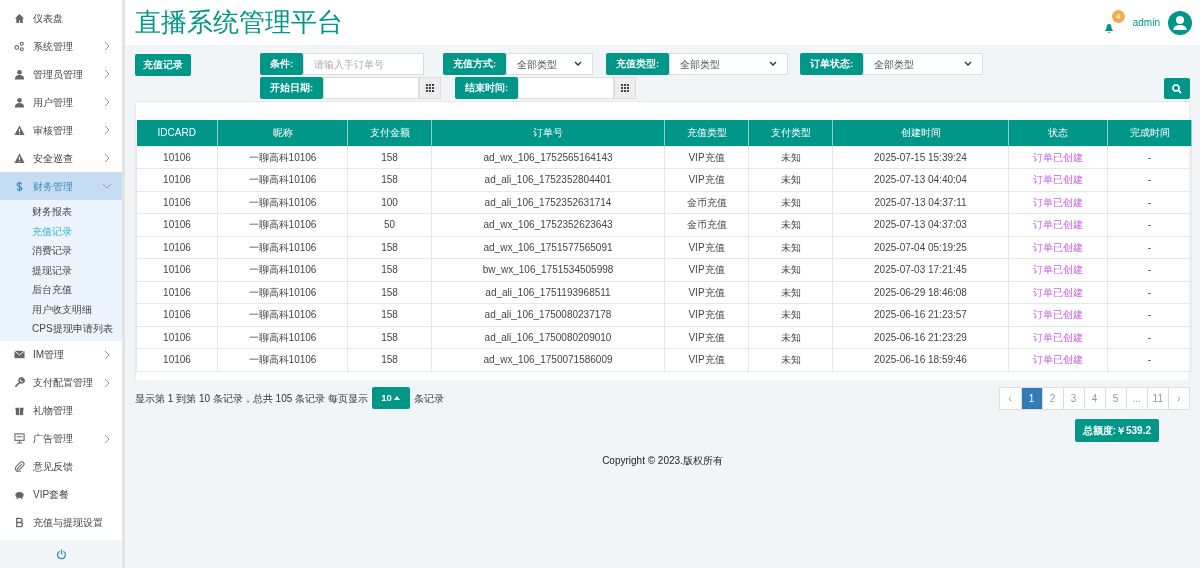  What do you see at coordinates (61, 18) in the screenshot?
I see `sidebar-item: 仪表盘` at bounding box center [61, 18].